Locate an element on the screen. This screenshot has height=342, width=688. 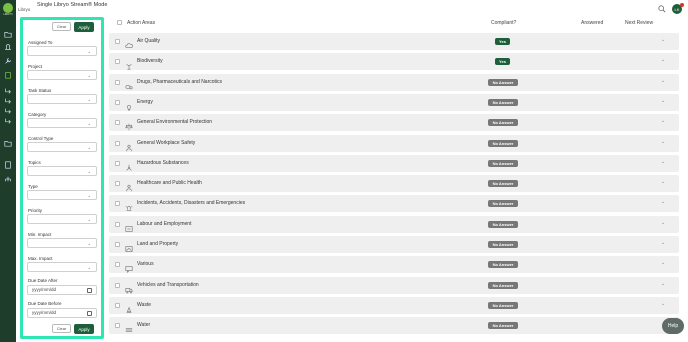
due-after-field: yyyy/mm/dd is located at coordinates (62, 290).